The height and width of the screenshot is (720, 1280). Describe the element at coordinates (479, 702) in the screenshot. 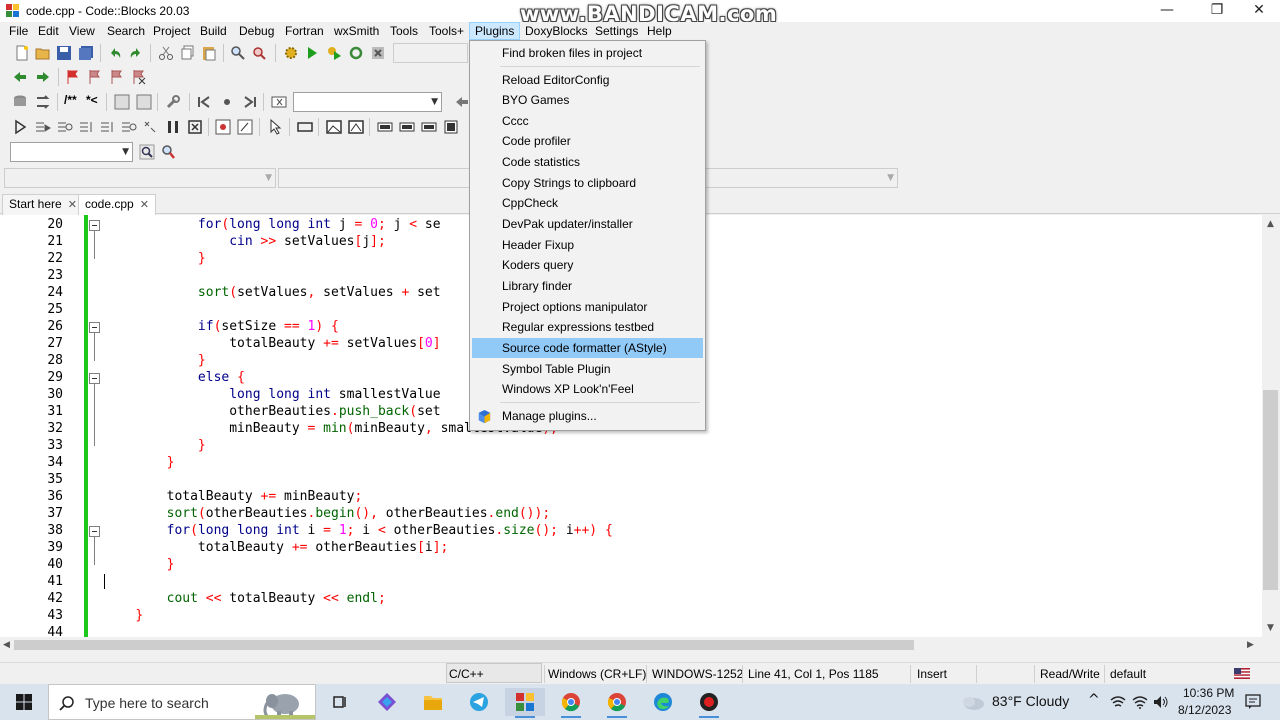

I see `taskbar-app-telegram` at that location.